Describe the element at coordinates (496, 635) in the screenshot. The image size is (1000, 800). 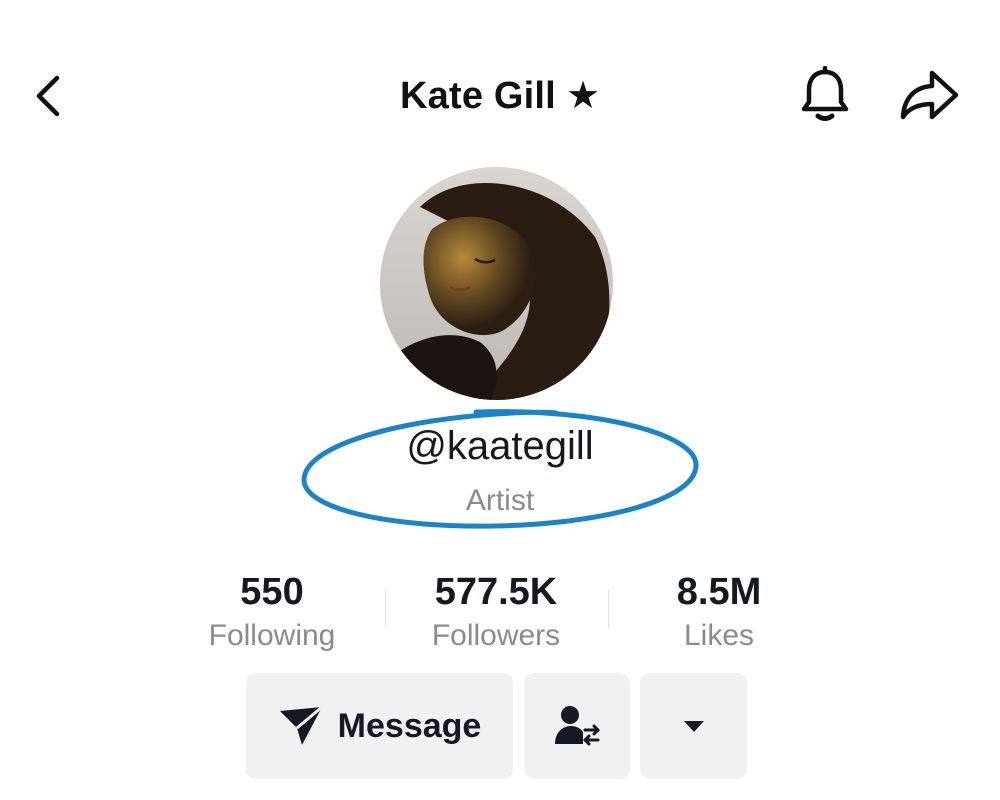
I see `stat-followers-label: Followers` at that location.